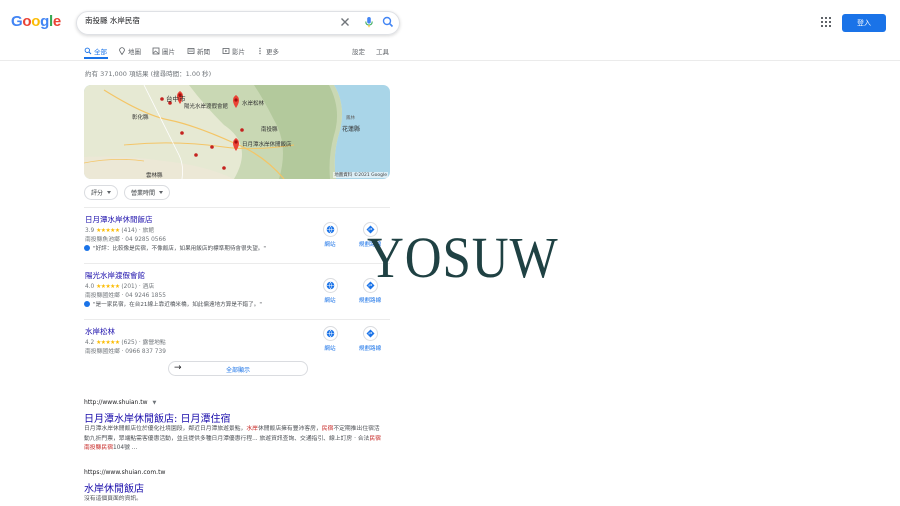 The image size is (900, 506). What do you see at coordinates (112, 20) in the screenshot?
I see `search-input: 南投縣 水岸民宿` at bounding box center [112, 20].